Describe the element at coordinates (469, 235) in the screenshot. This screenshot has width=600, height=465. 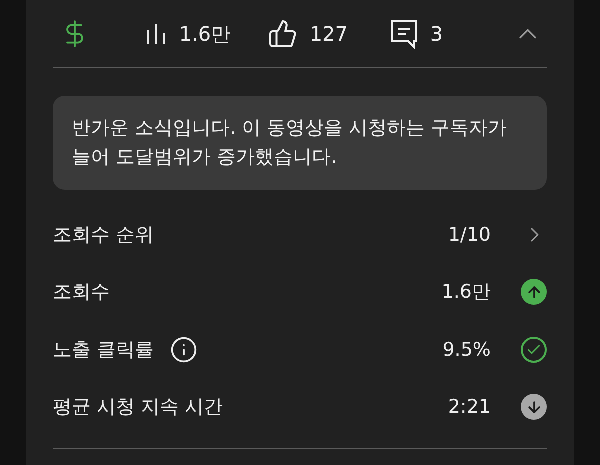
I see `metric-value: 1/10` at that location.